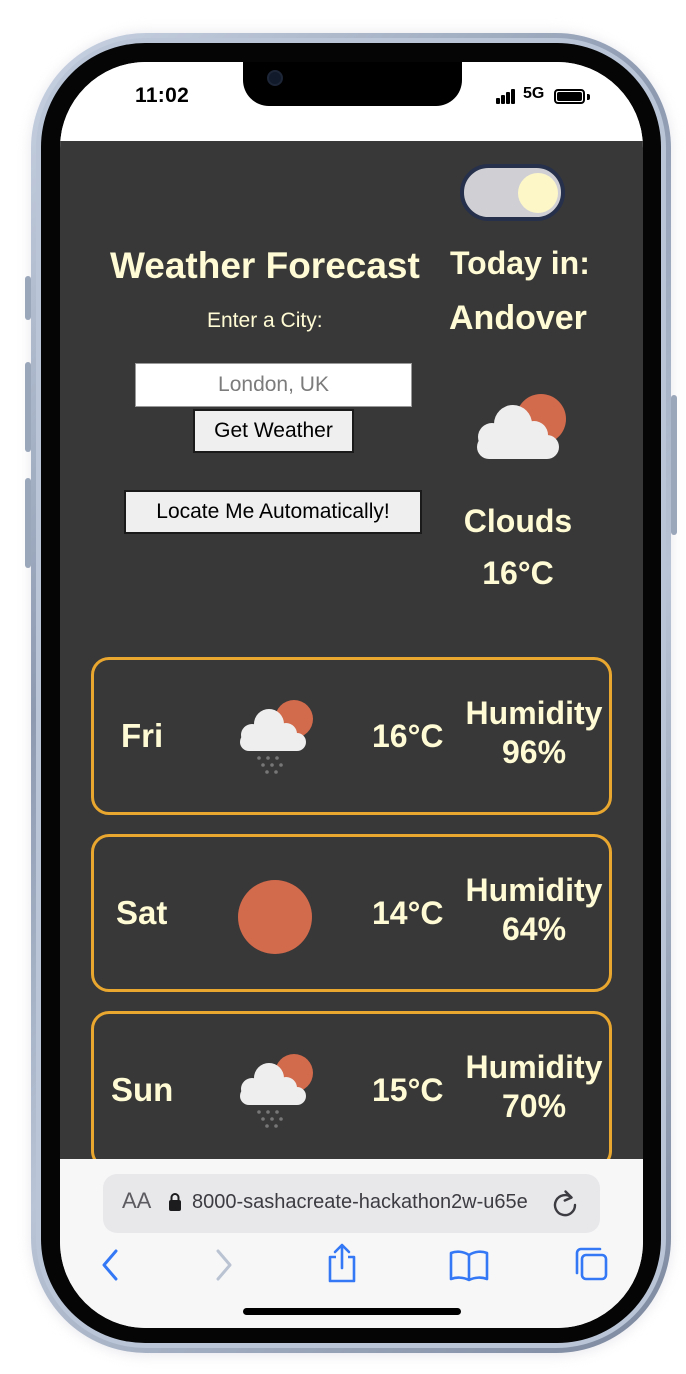 The height and width of the screenshot is (1374, 686). I want to click on address-bar: AA 8000-sashacreate-hackathon2w-u65e, so click(351, 1203).